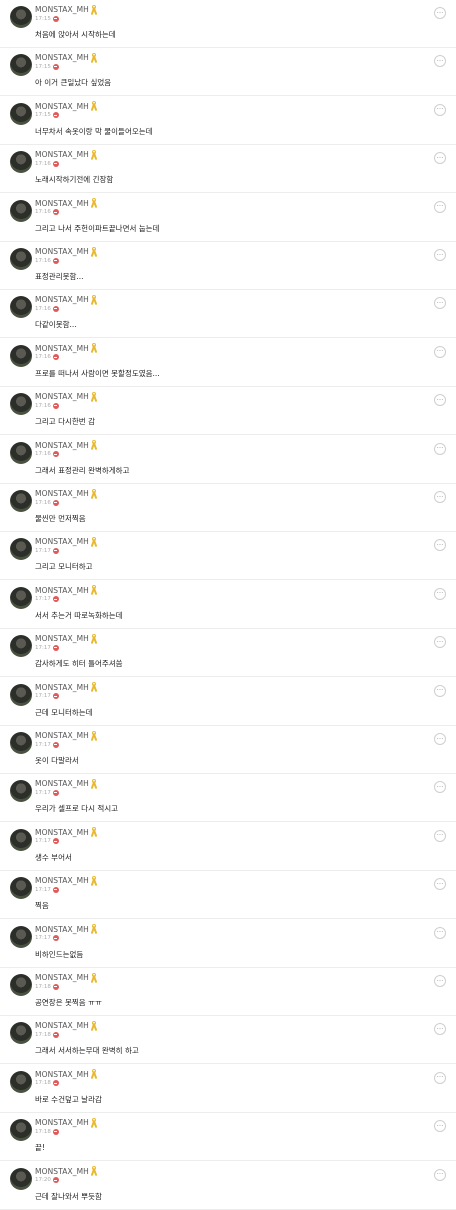 Image resolution: width=456 pixels, height=1210 pixels. Describe the element at coordinates (43, 18) in the screenshot. I see `timestamp: 17:15` at that location.